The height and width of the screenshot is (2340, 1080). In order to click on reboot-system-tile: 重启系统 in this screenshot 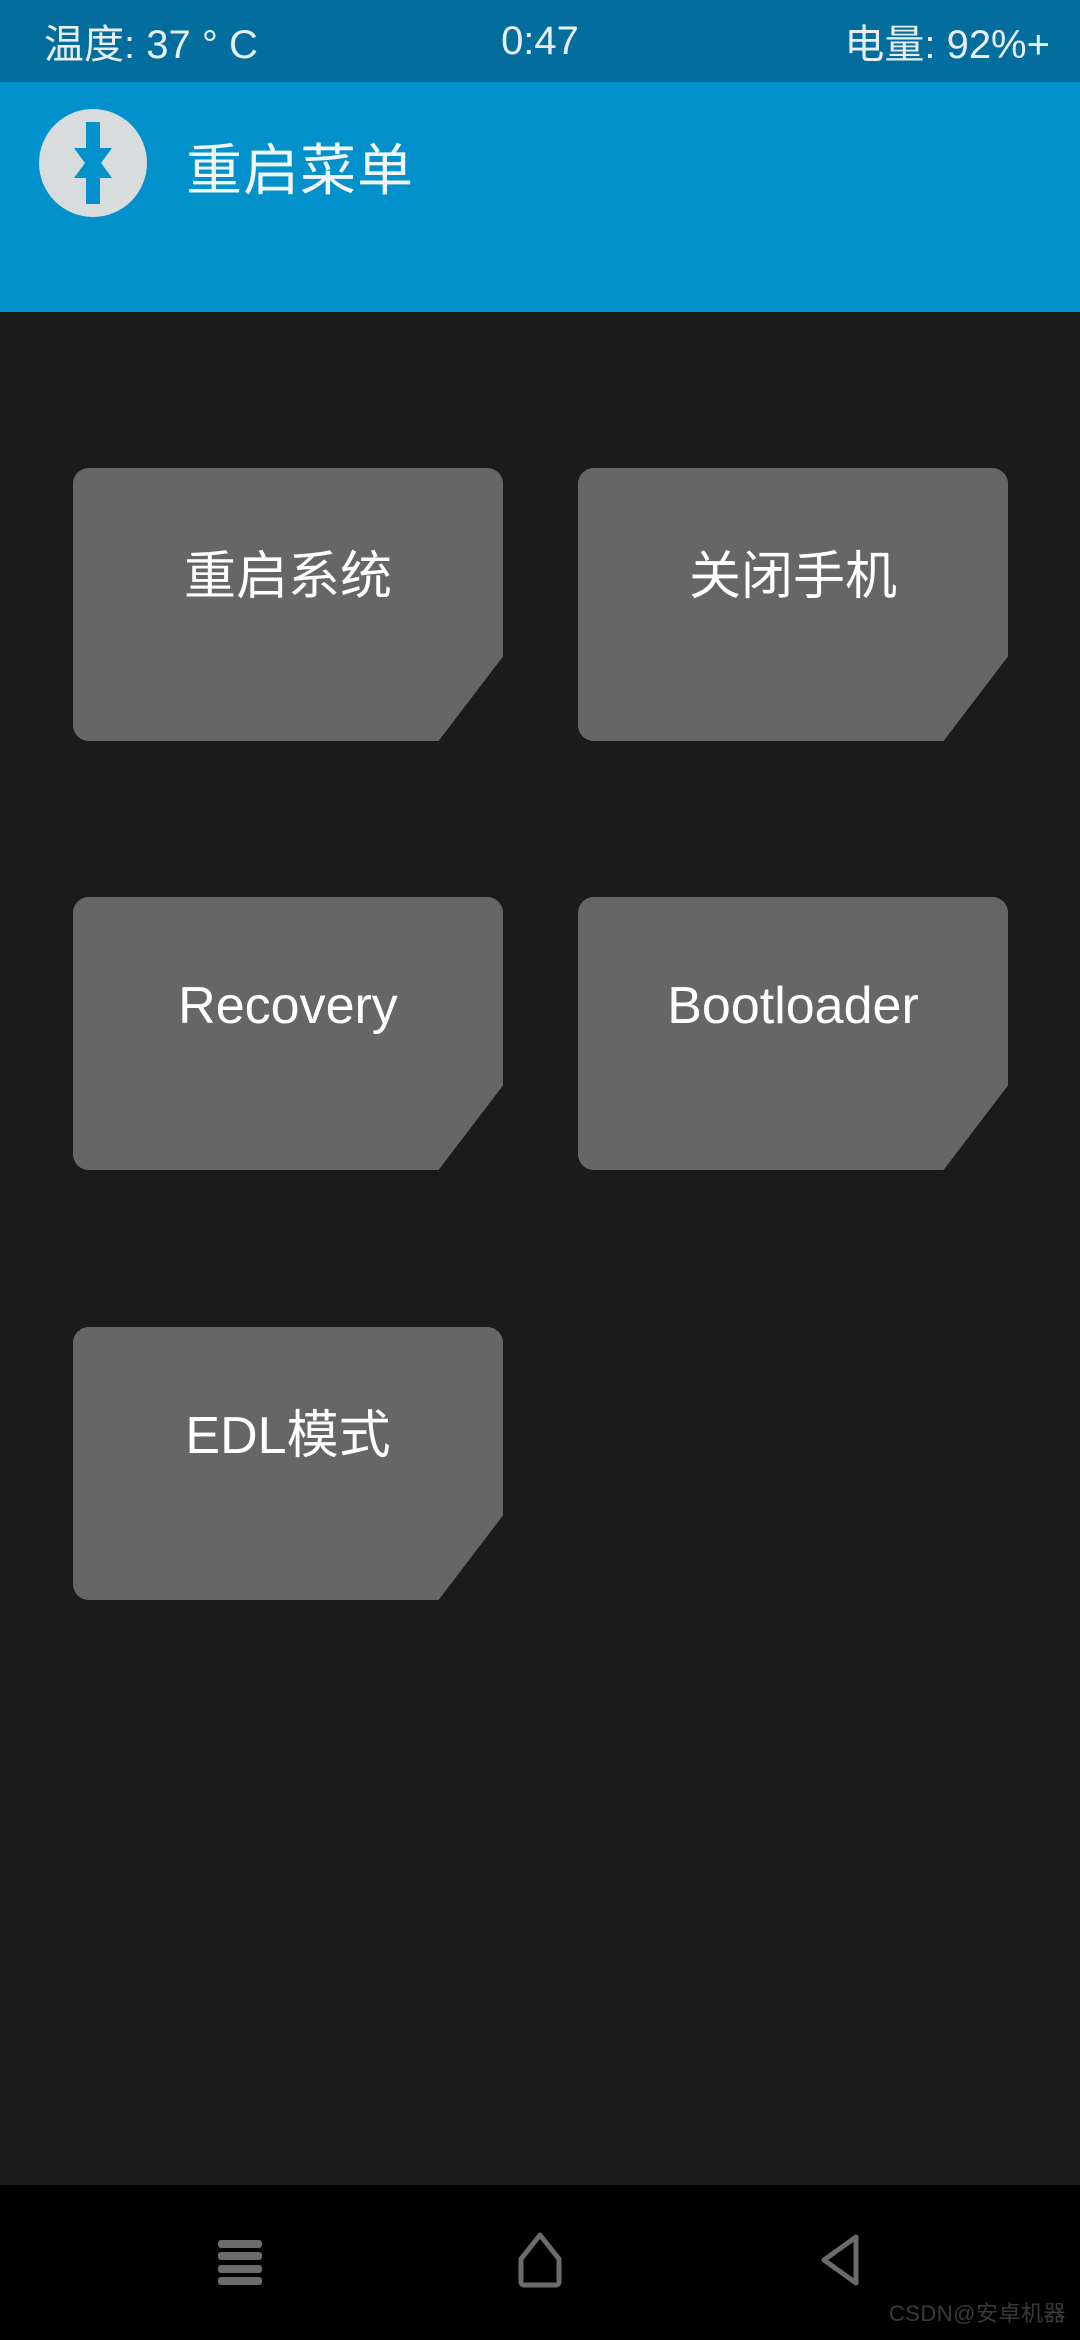, I will do `click(288, 604)`.